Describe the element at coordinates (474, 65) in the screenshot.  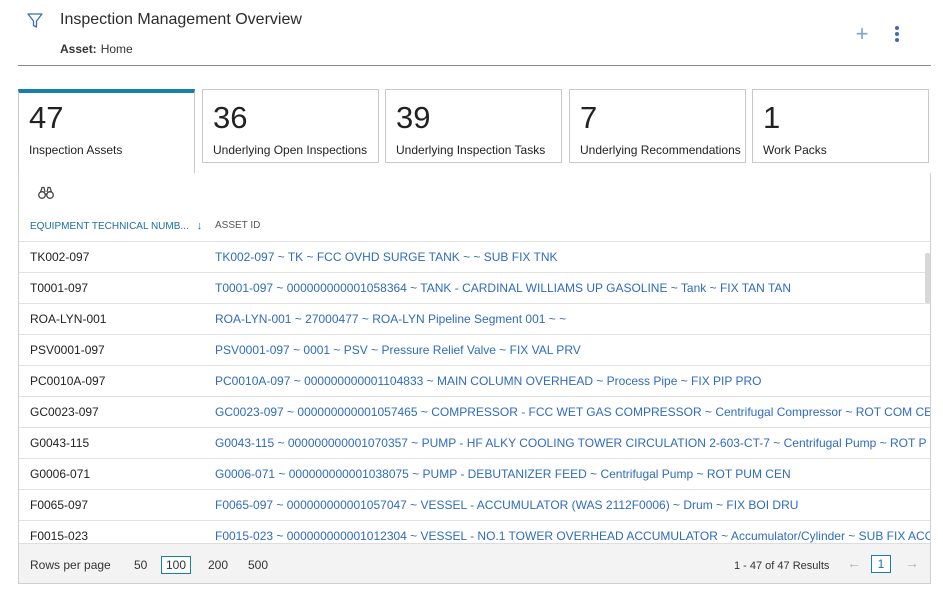
I see `header-divider` at that location.